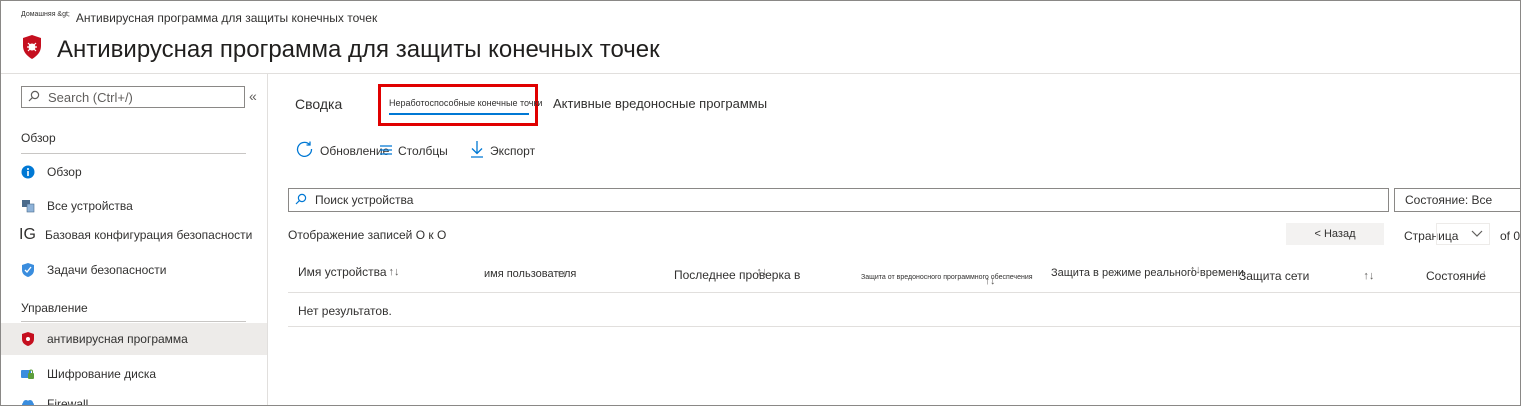 The image size is (1521, 406). Describe the element at coordinates (45, 14) in the screenshot. I see `breadcrumb-home: Домашняя &gt;` at that location.